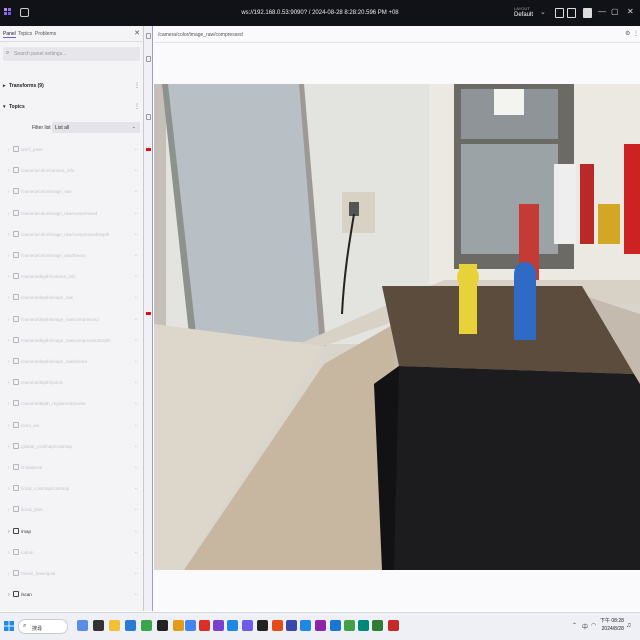  Describe the element at coordinates (71, 319) in the screenshot. I see `topic-row: › /camera/depth/image_raw/compressed ⌄` at that location.